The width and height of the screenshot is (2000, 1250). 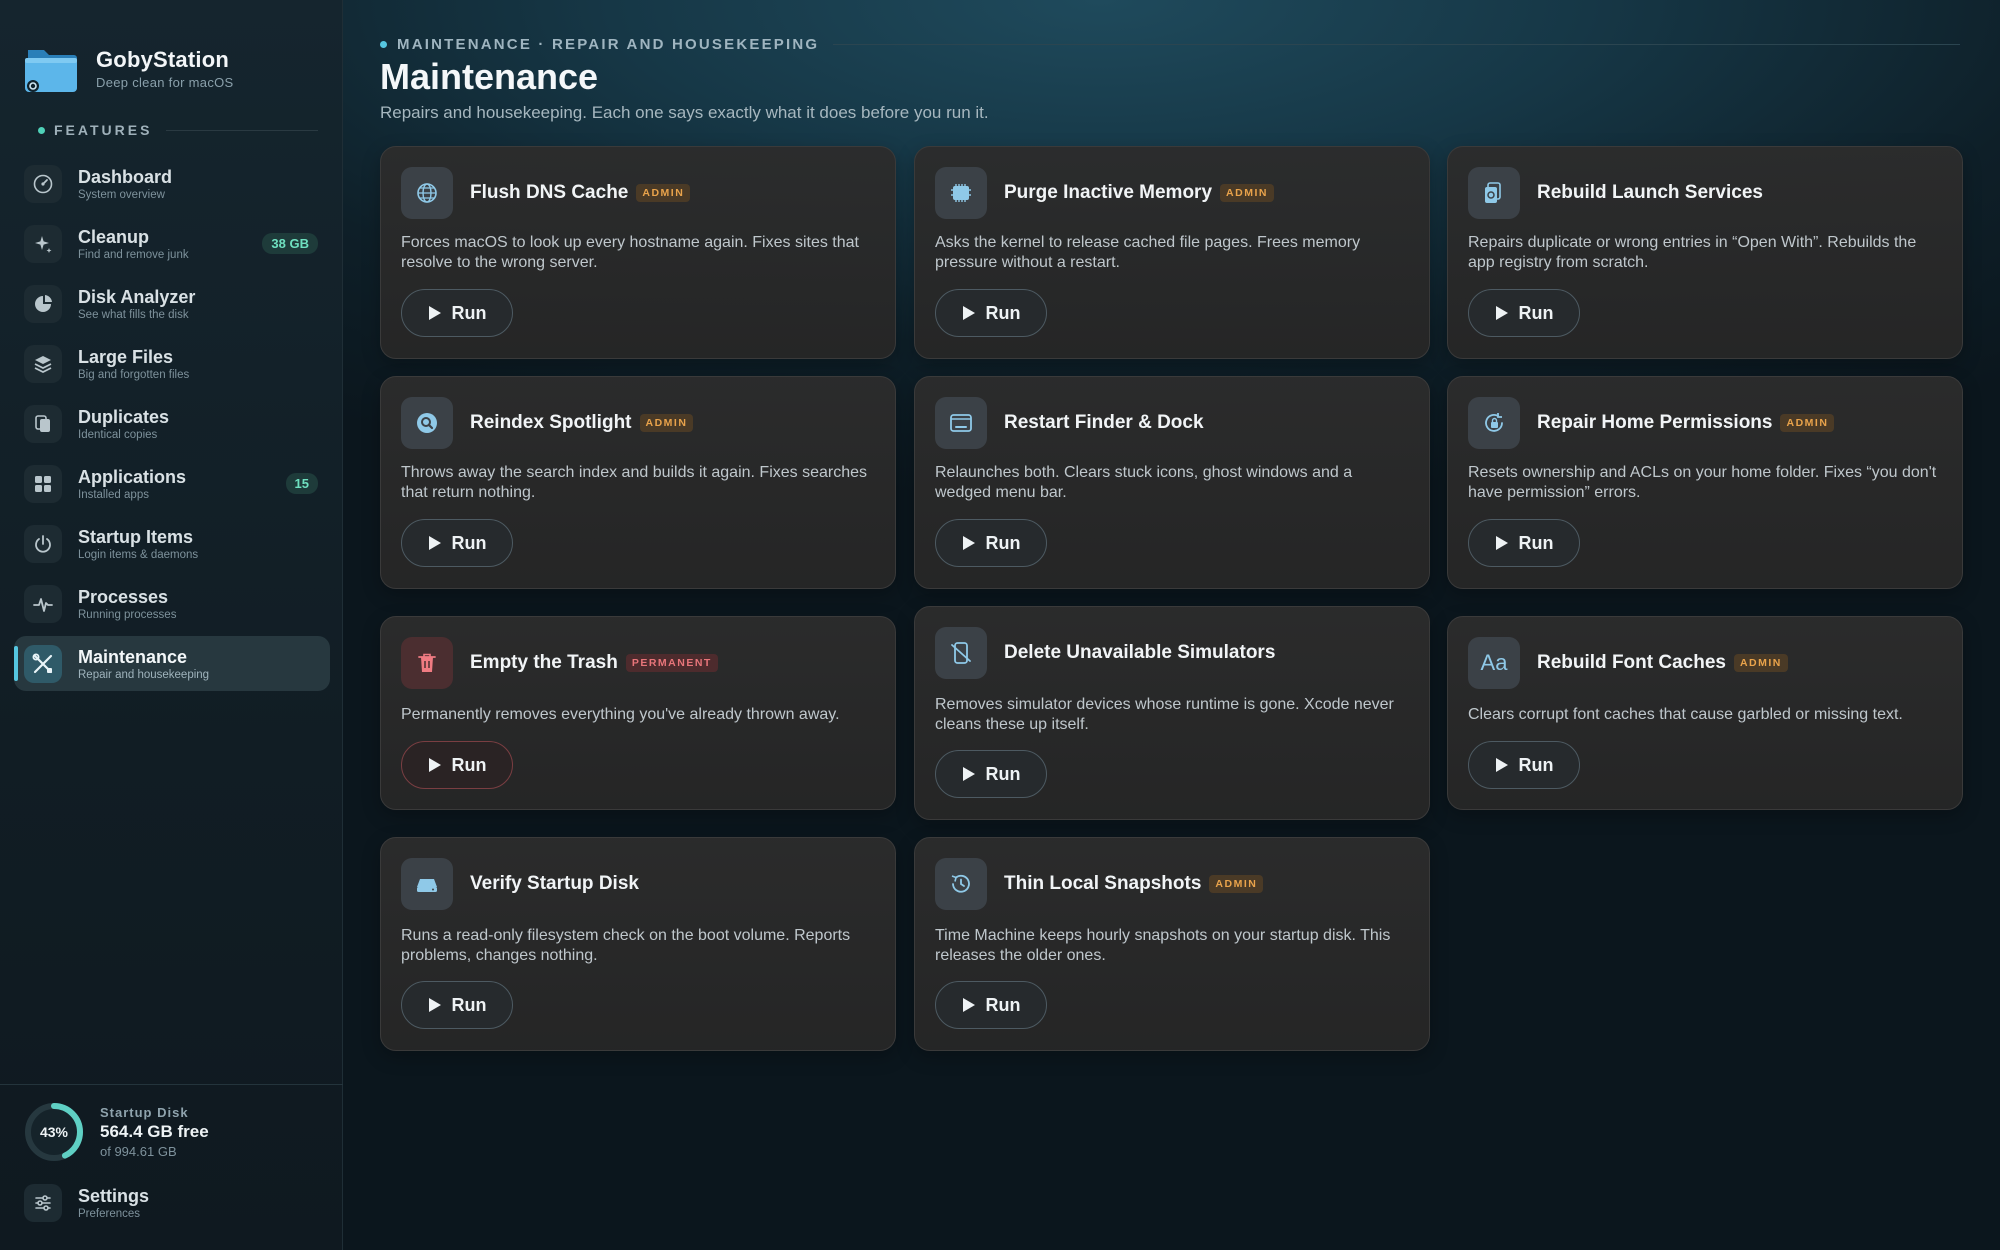 What do you see at coordinates (51, 68) in the screenshot?
I see `folder-app-icon` at bounding box center [51, 68].